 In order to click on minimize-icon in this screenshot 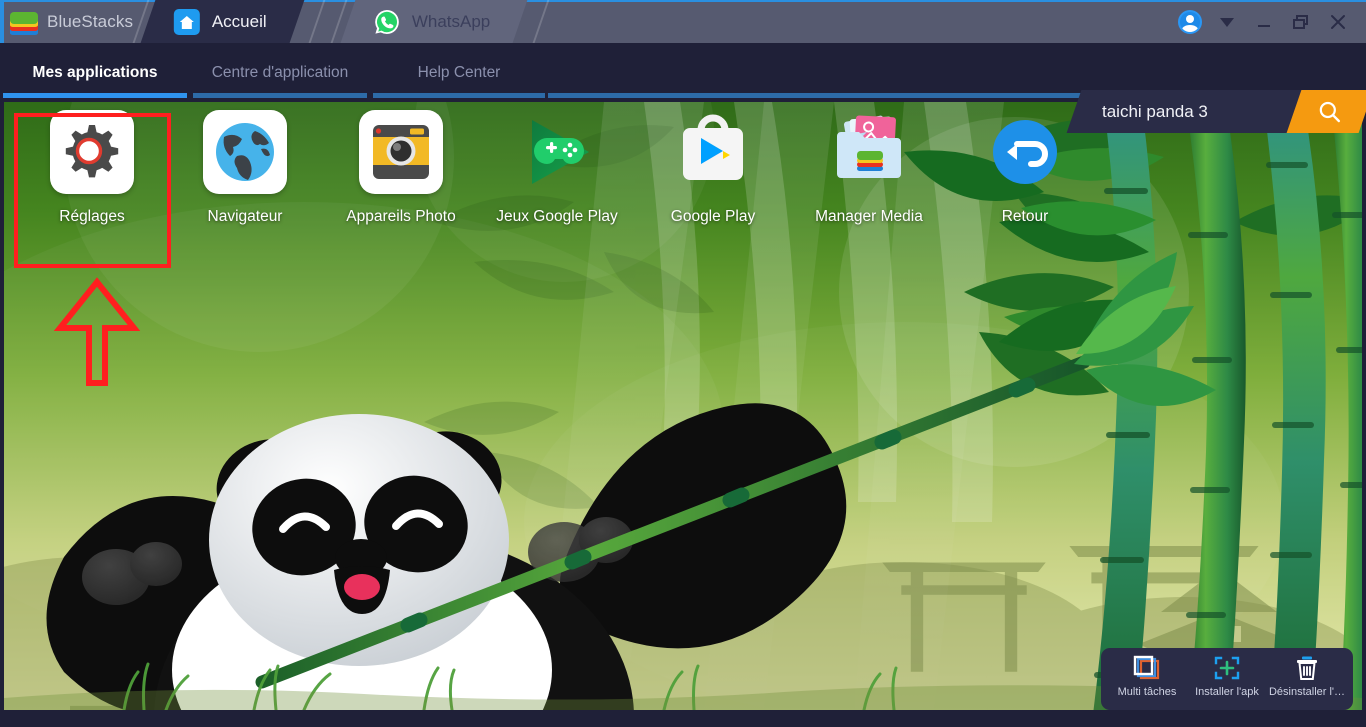, I will do `click(1263, 25)`.